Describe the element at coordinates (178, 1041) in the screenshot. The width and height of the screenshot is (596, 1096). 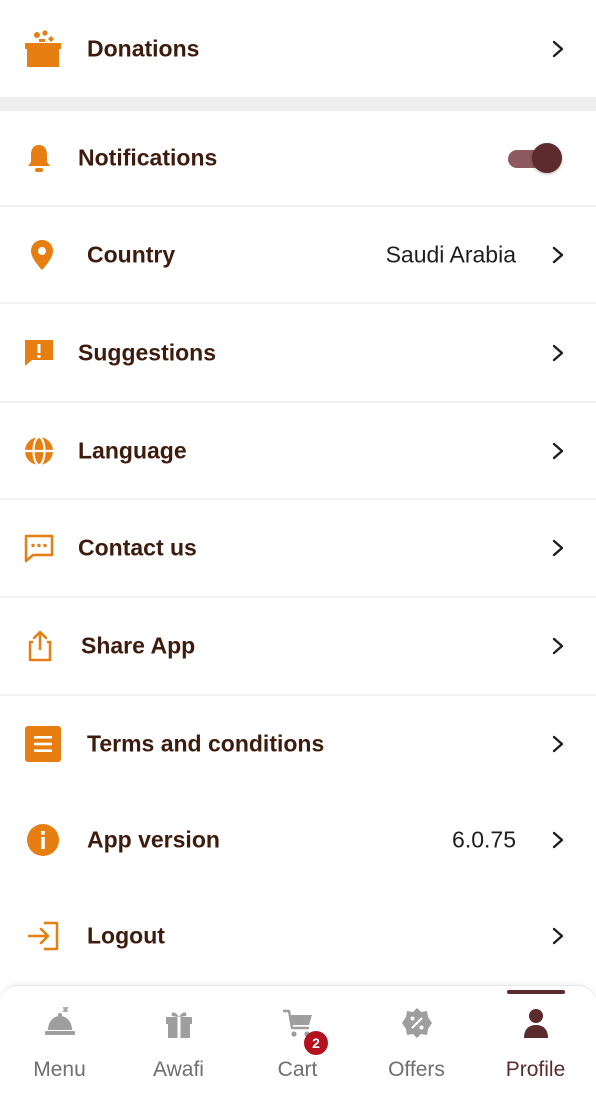
I see `tab-awafi: Awafi` at that location.